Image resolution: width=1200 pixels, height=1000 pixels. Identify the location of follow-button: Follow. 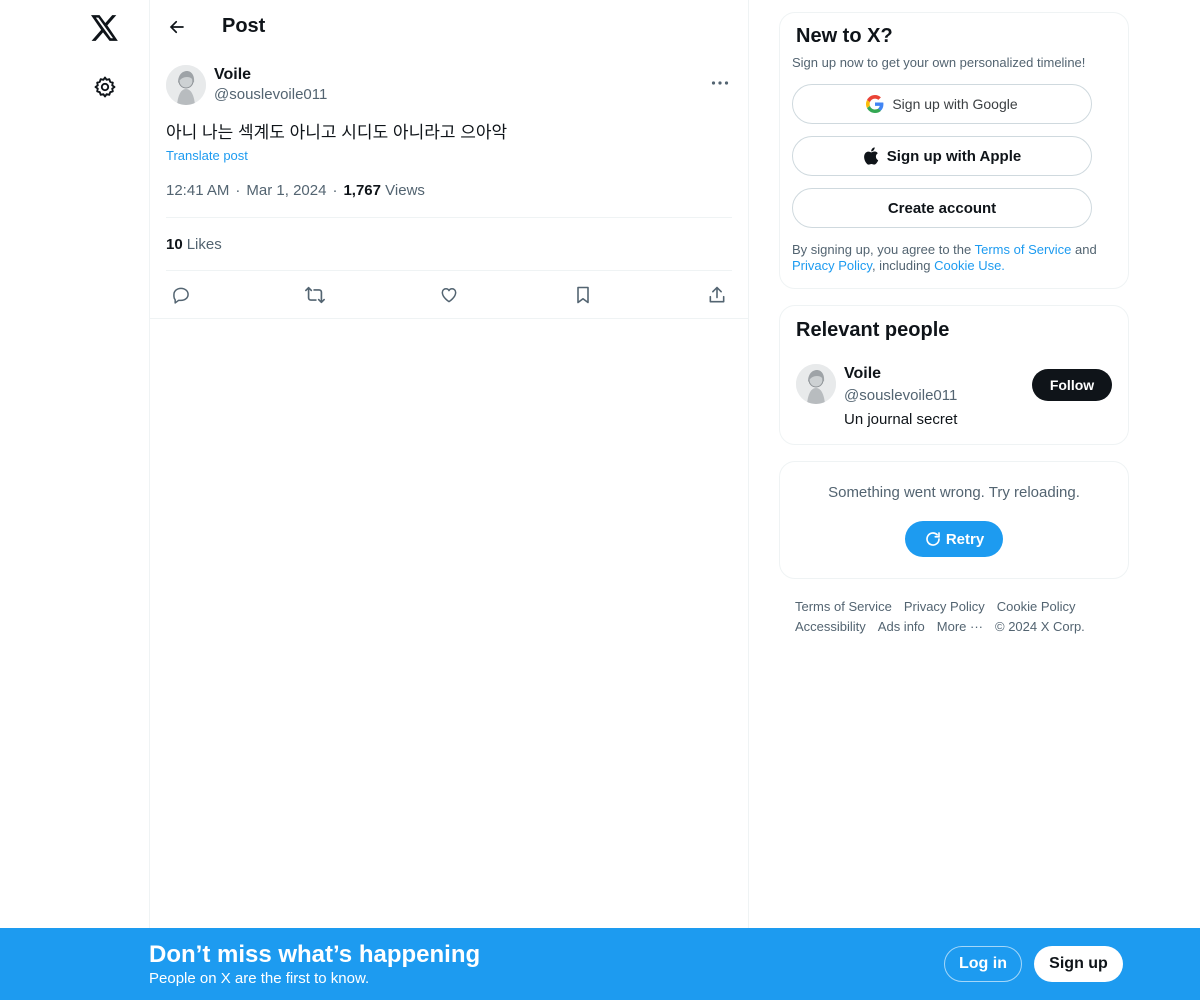
(1072, 385).